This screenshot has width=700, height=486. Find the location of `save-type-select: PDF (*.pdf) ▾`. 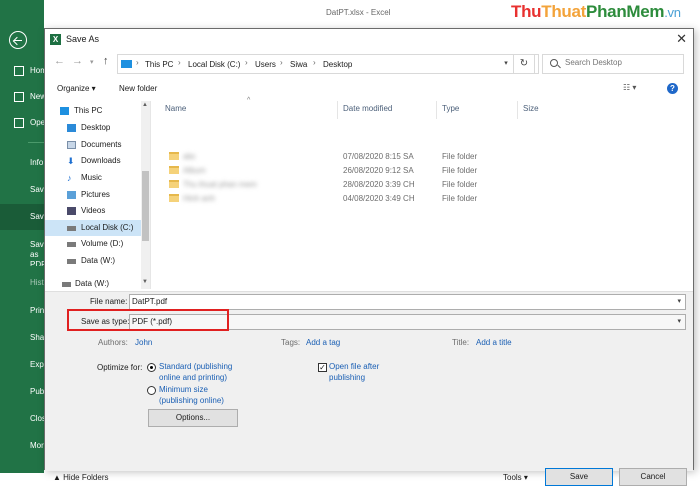

save-type-select: PDF (*.pdf) ▾ is located at coordinates (407, 322).